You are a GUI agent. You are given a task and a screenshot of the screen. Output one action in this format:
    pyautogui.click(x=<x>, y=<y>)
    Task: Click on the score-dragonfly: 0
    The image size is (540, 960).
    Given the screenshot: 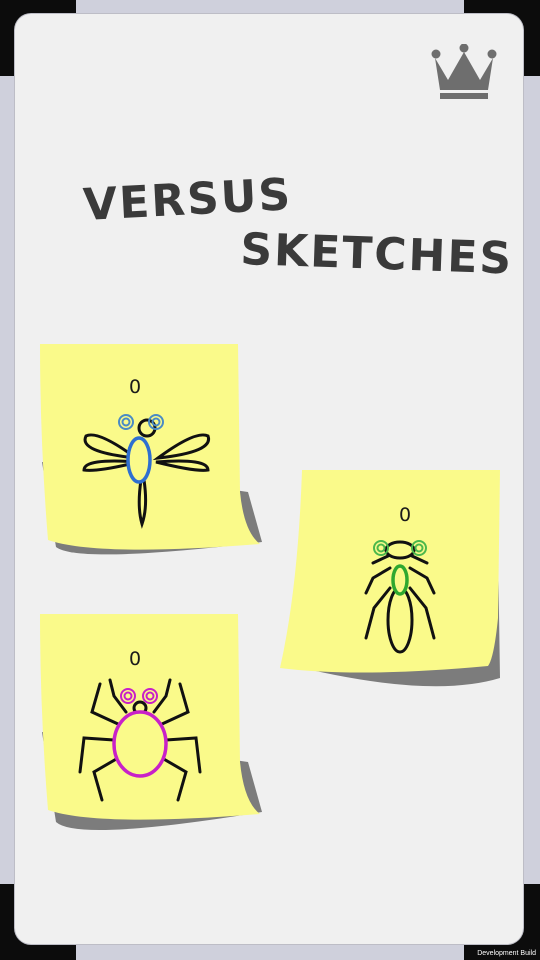 What is the action you would take?
    pyautogui.click(x=135, y=387)
    